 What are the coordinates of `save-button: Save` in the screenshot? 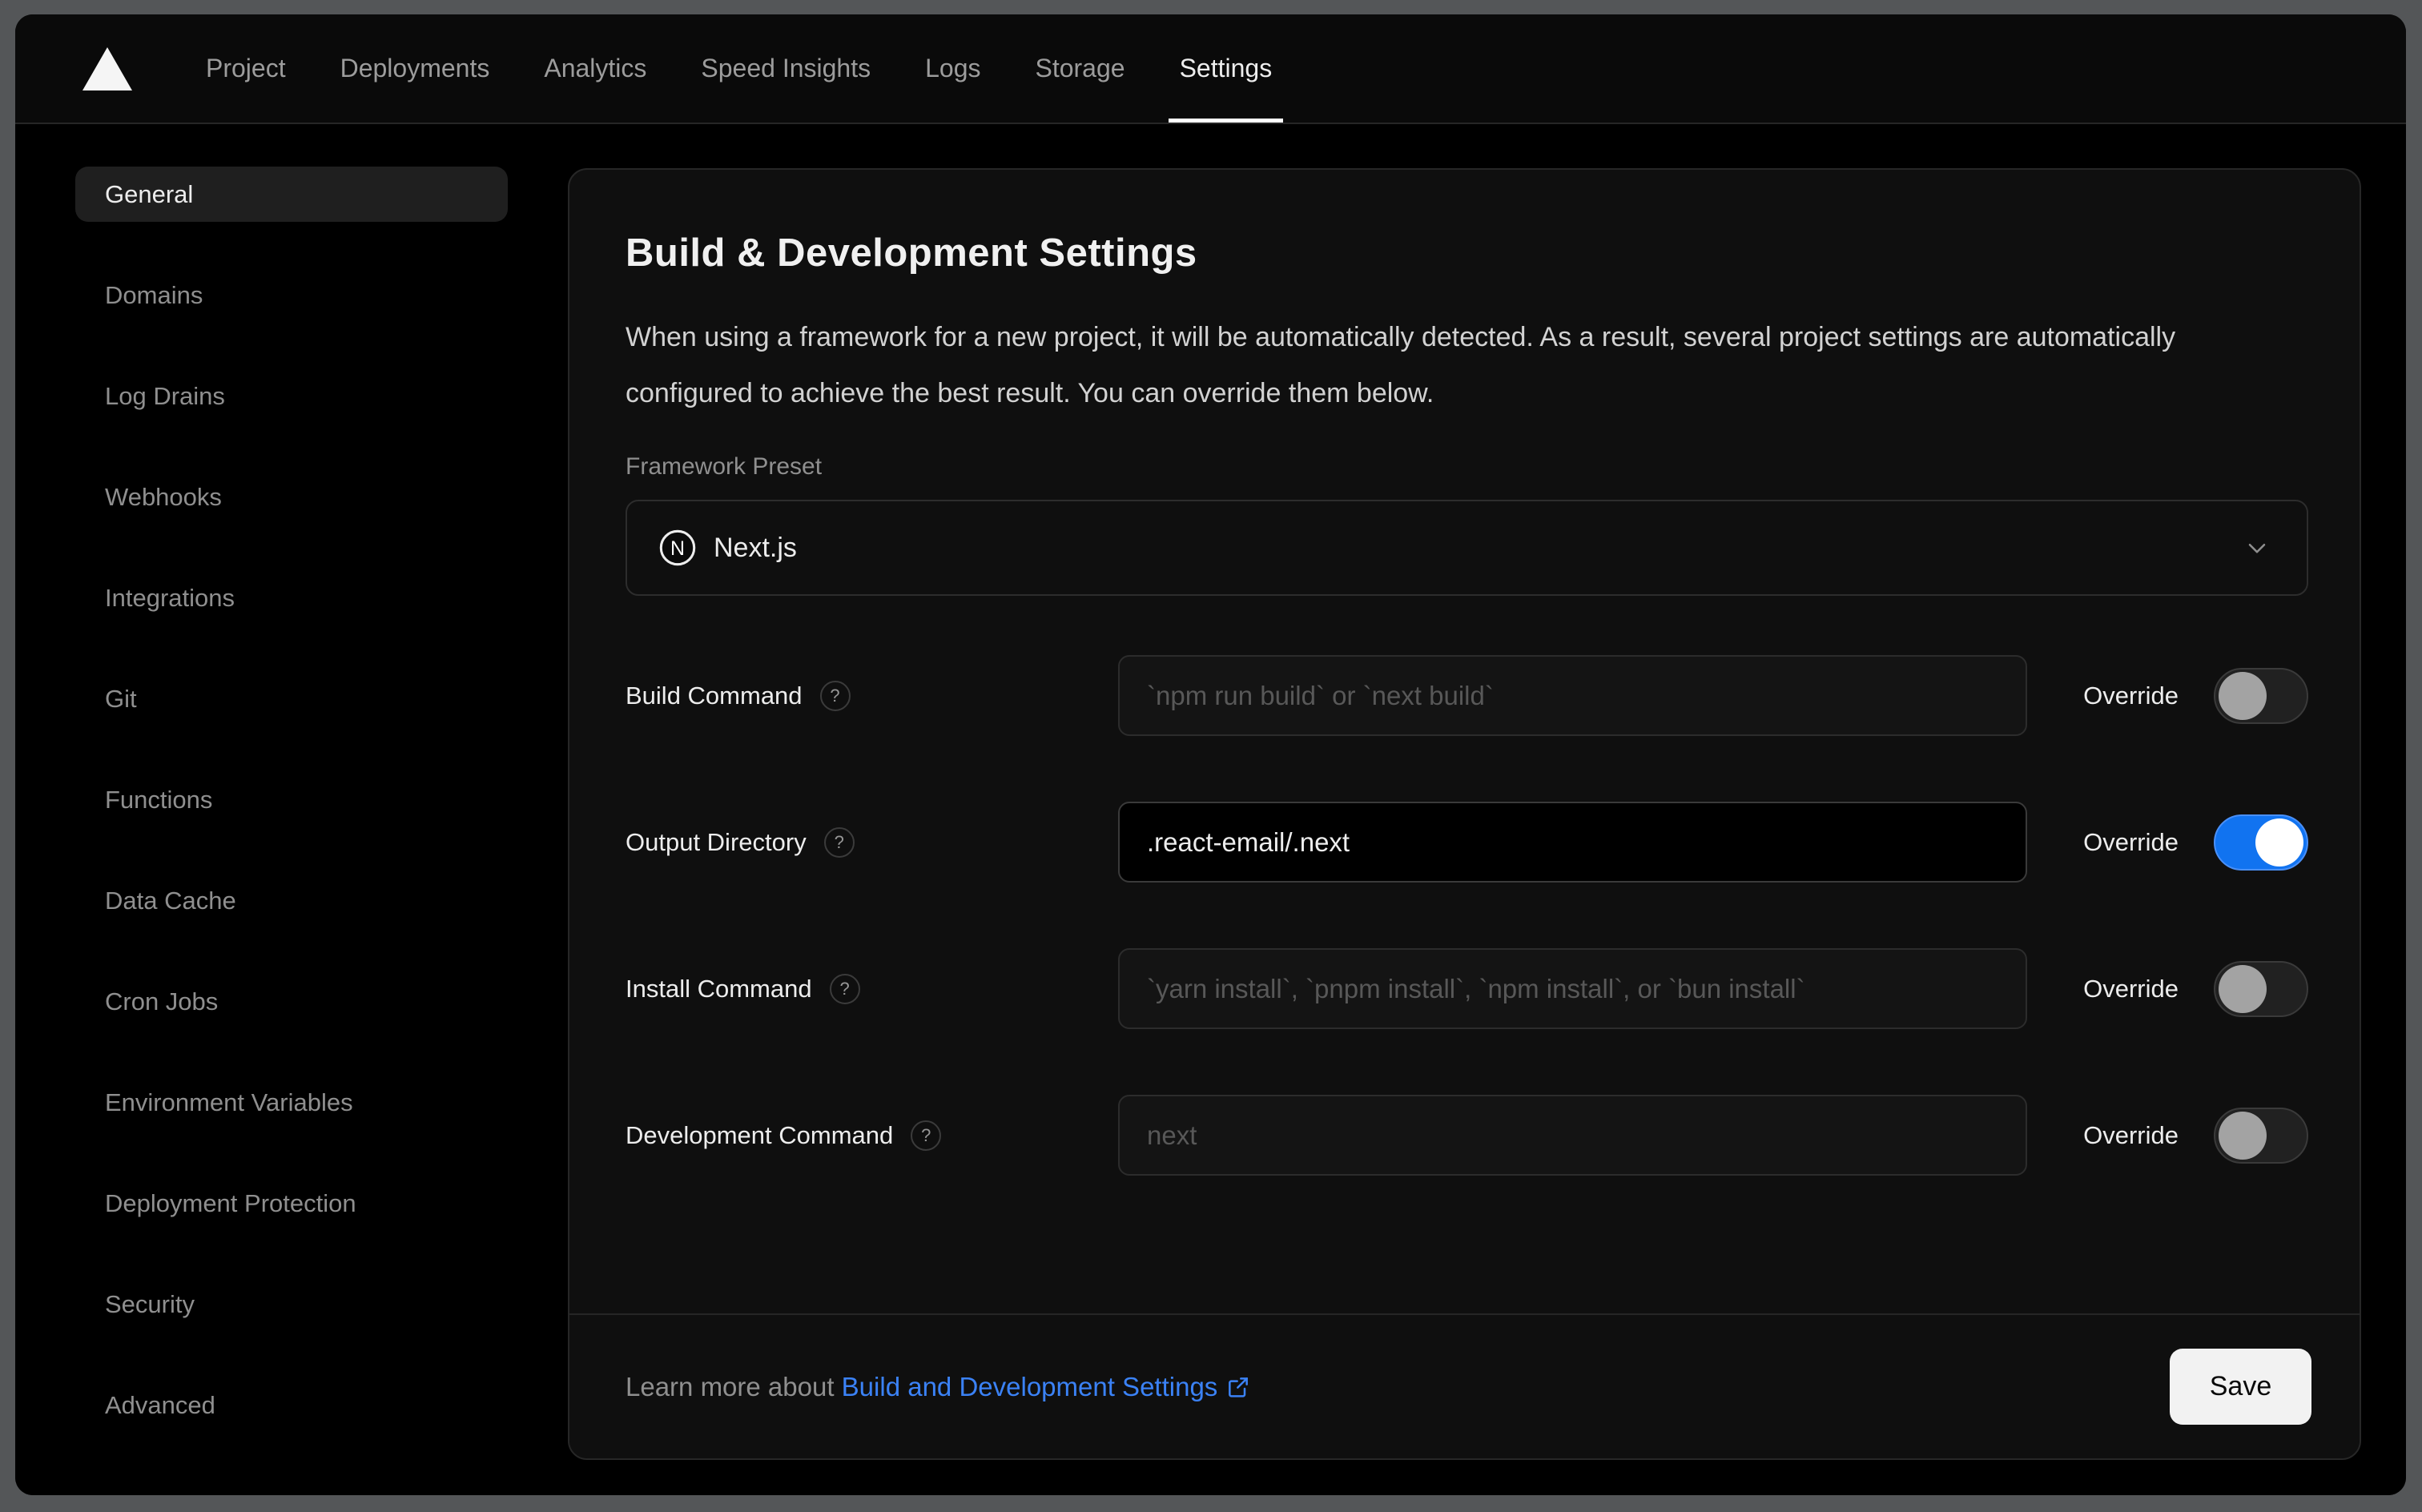 It's located at (2240, 1387).